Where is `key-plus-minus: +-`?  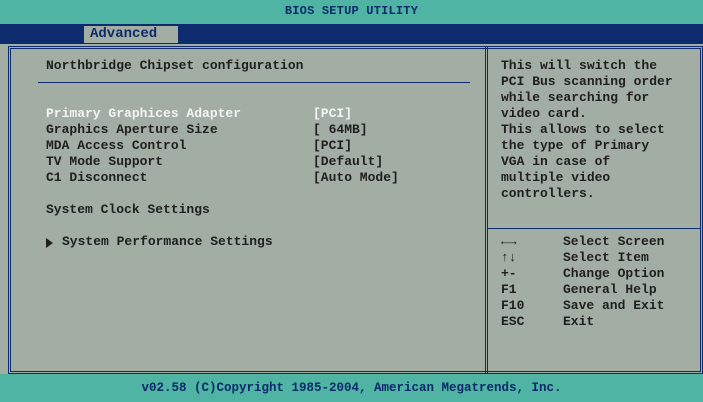
key-plus-minus: +- is located at coordinates (509, 273).